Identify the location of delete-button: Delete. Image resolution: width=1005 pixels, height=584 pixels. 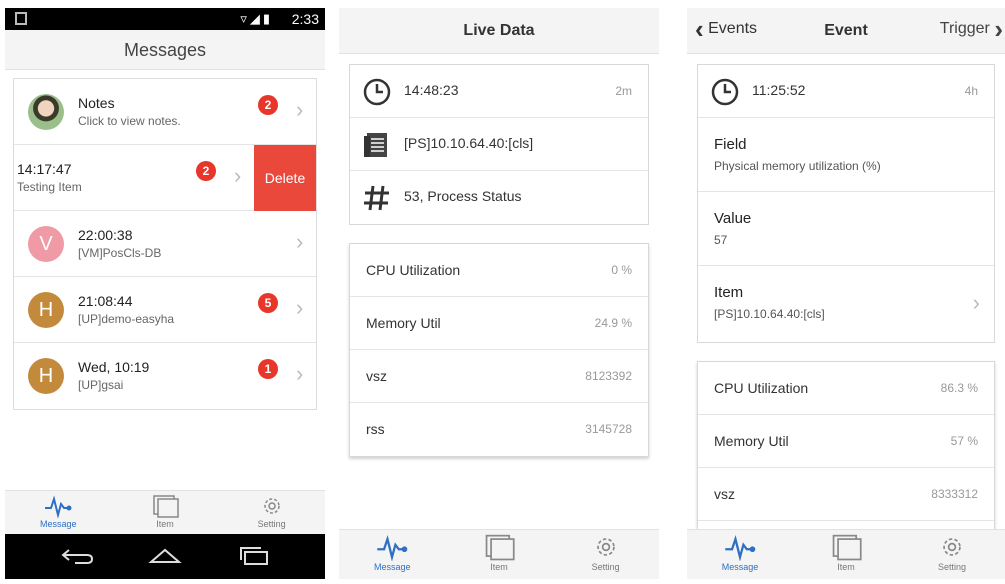
(285, 178).